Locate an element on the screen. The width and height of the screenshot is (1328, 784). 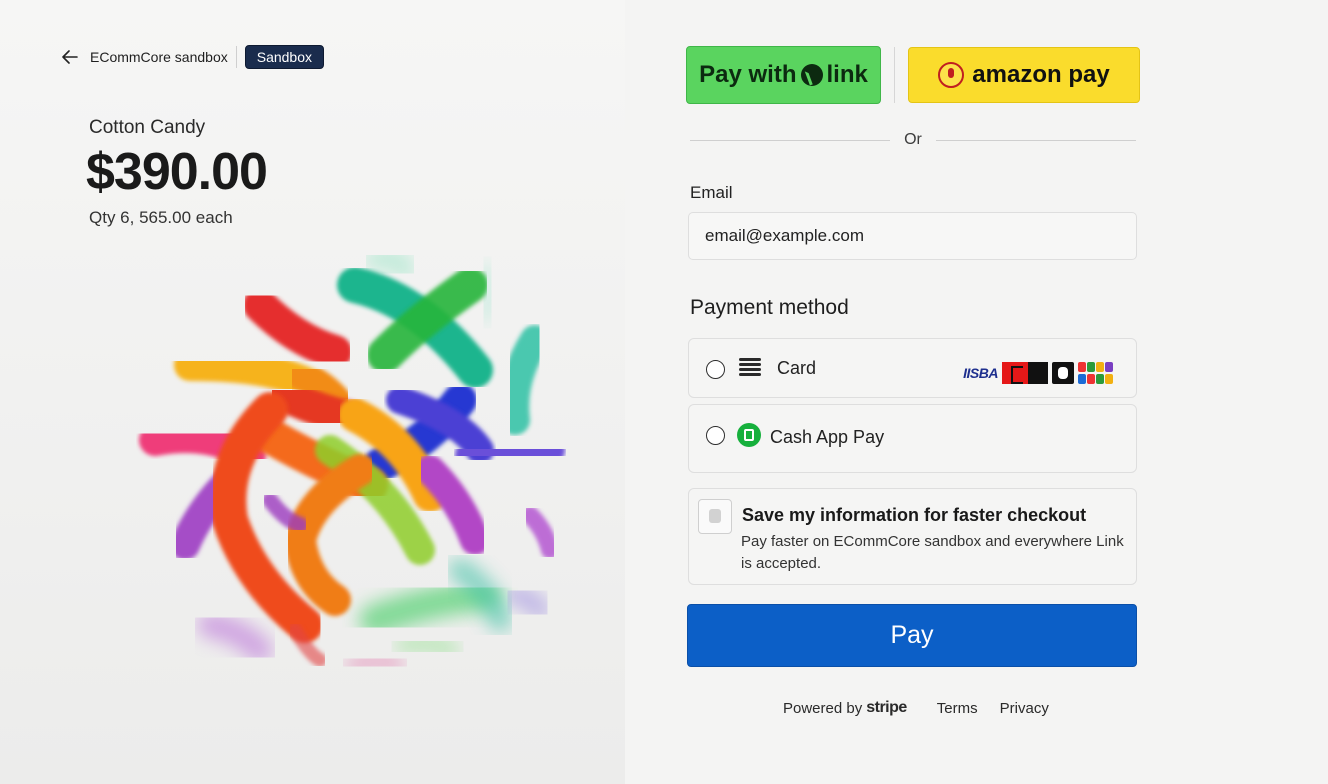
privacy-link: Privacy is located at coordinates (1024, 708).